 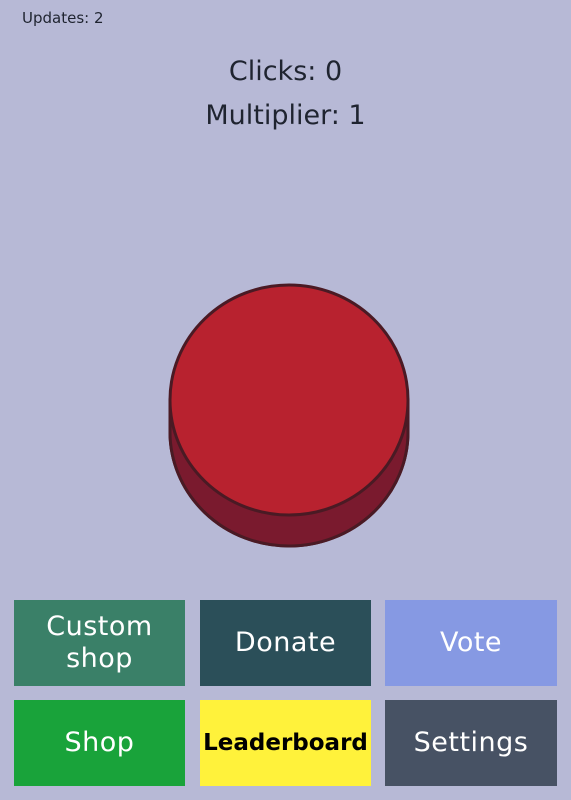 What do you see at coordinates (285, 115) in the screenshot?
I see `multiplier-value: Multiplier: 1` at bounding box center [285, 115].